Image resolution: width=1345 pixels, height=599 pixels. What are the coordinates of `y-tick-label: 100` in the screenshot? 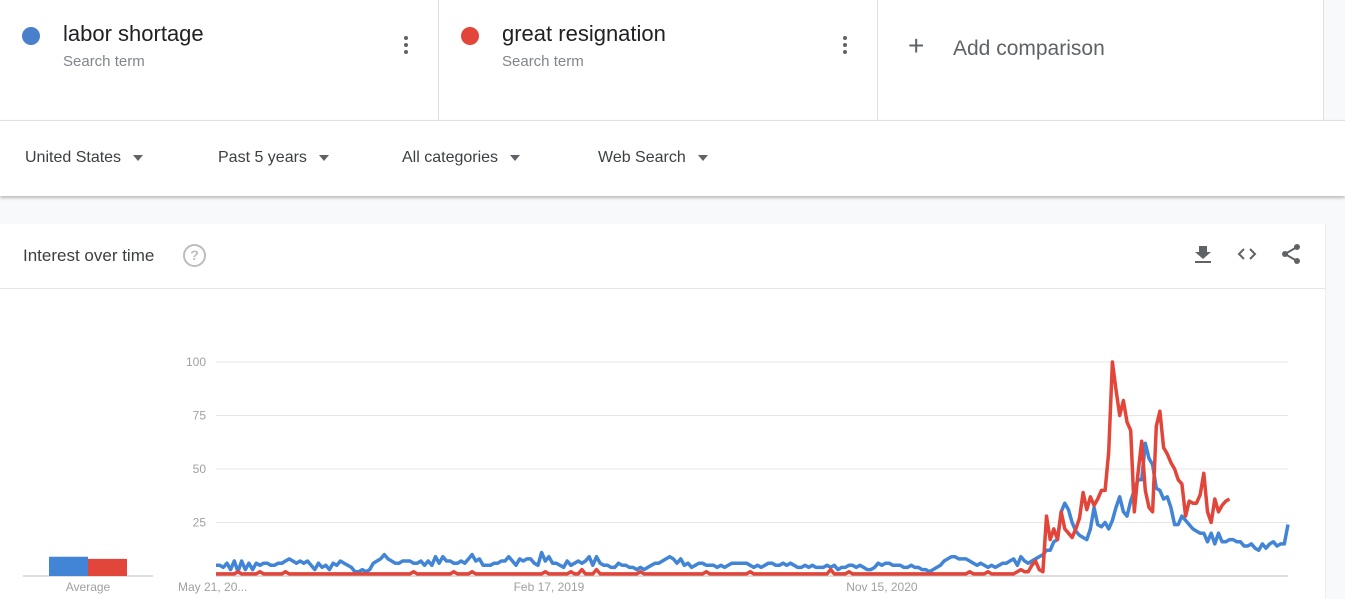 It's located at (196, 362).